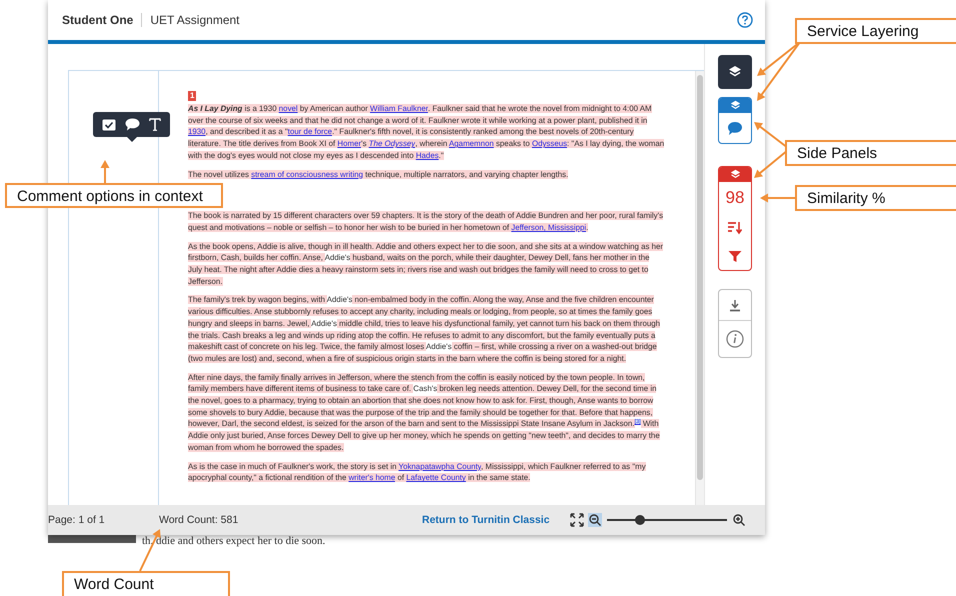 The width and height of the screenshot is (956, 596). What do you see at coordinates (595, 520) in the screenshot?
I see `zoom-out-icon` at bounding box center [595, 520].